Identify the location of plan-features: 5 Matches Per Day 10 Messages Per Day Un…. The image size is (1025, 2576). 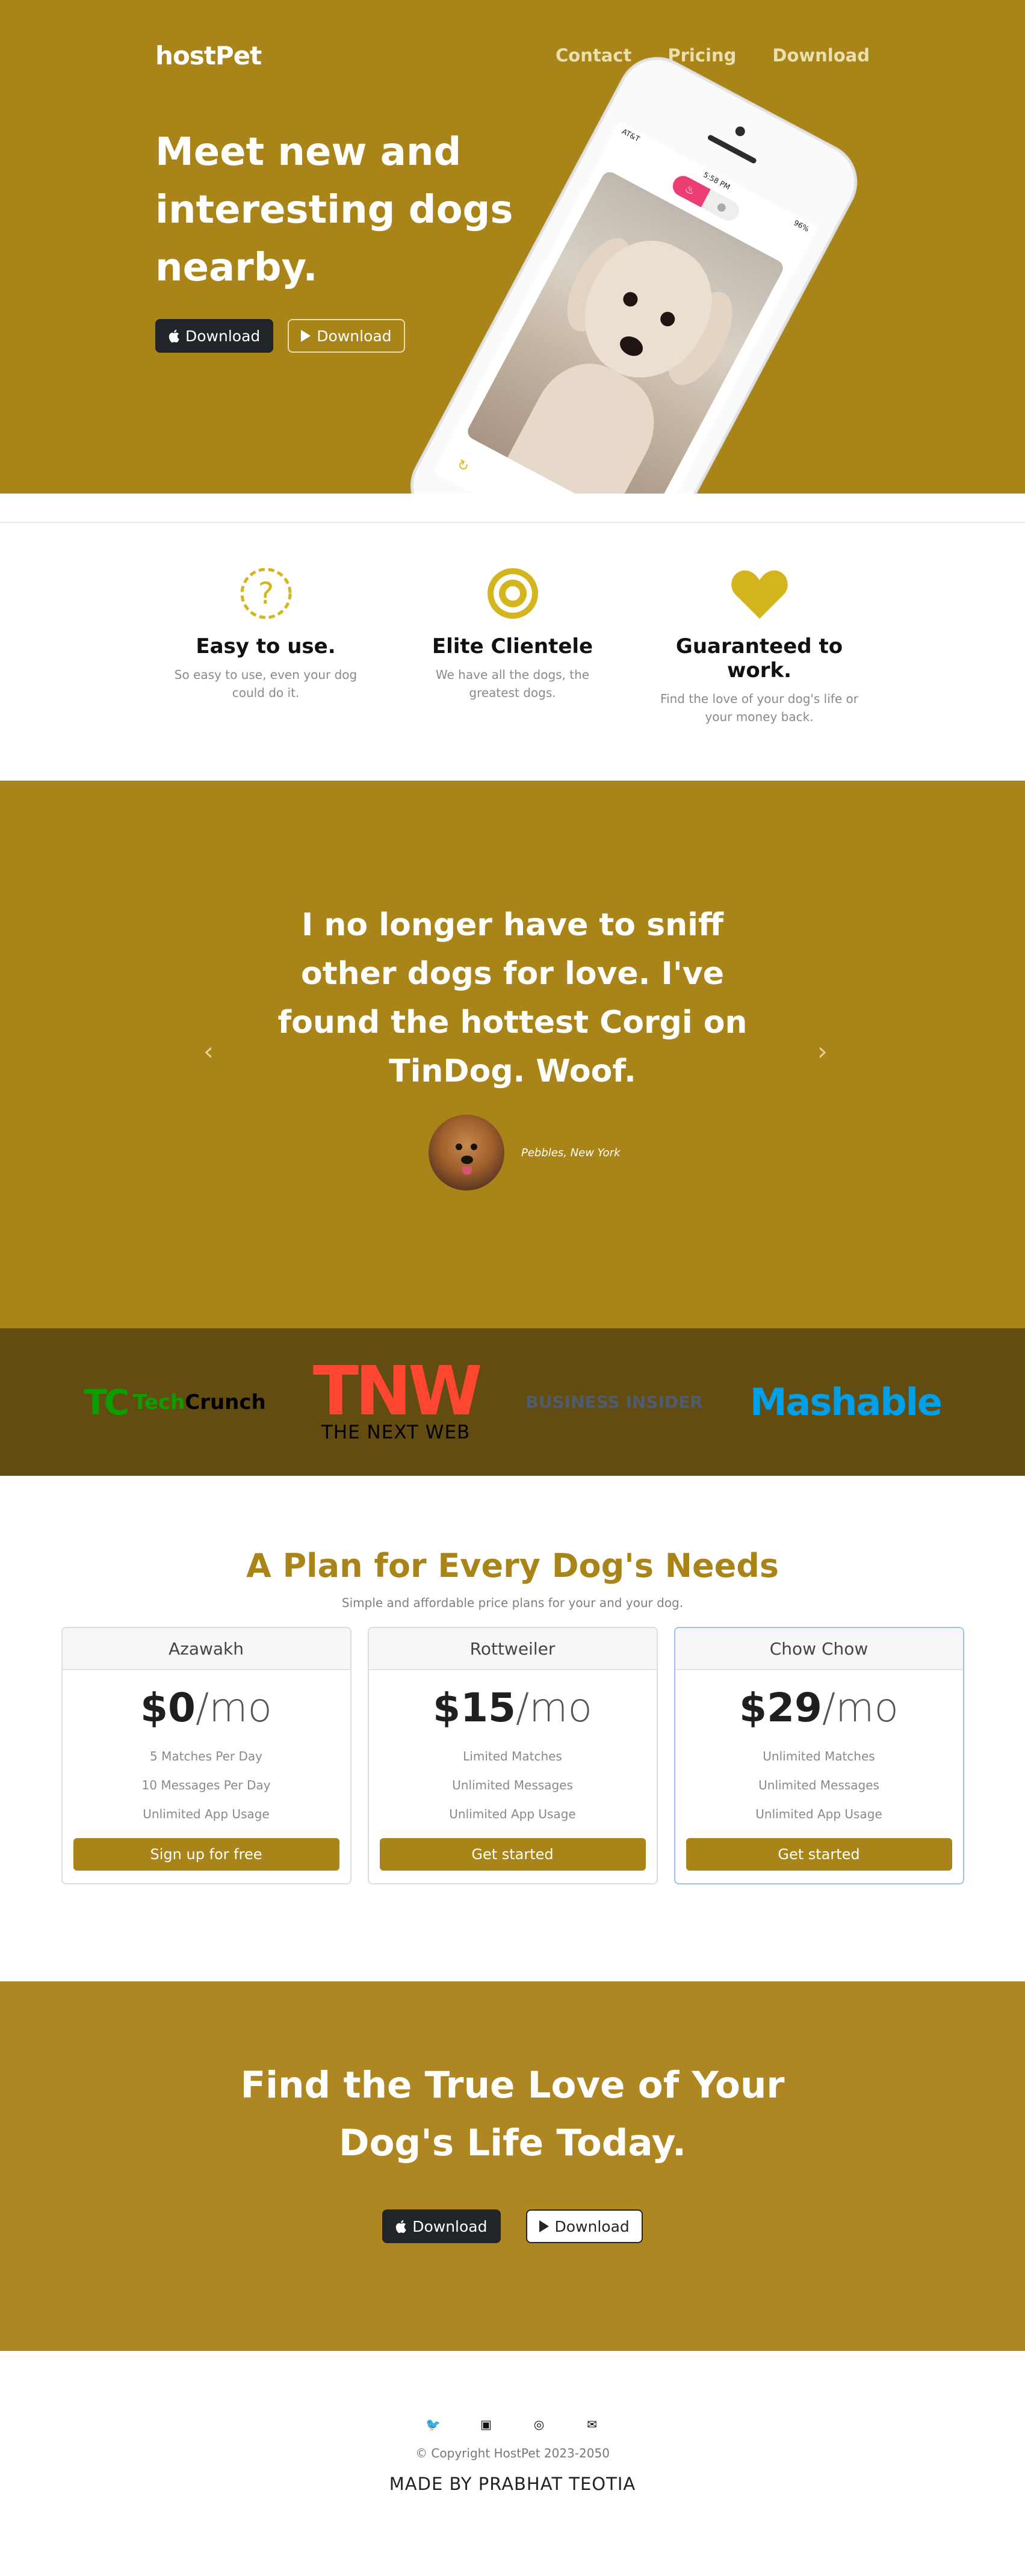
(206, 1785).